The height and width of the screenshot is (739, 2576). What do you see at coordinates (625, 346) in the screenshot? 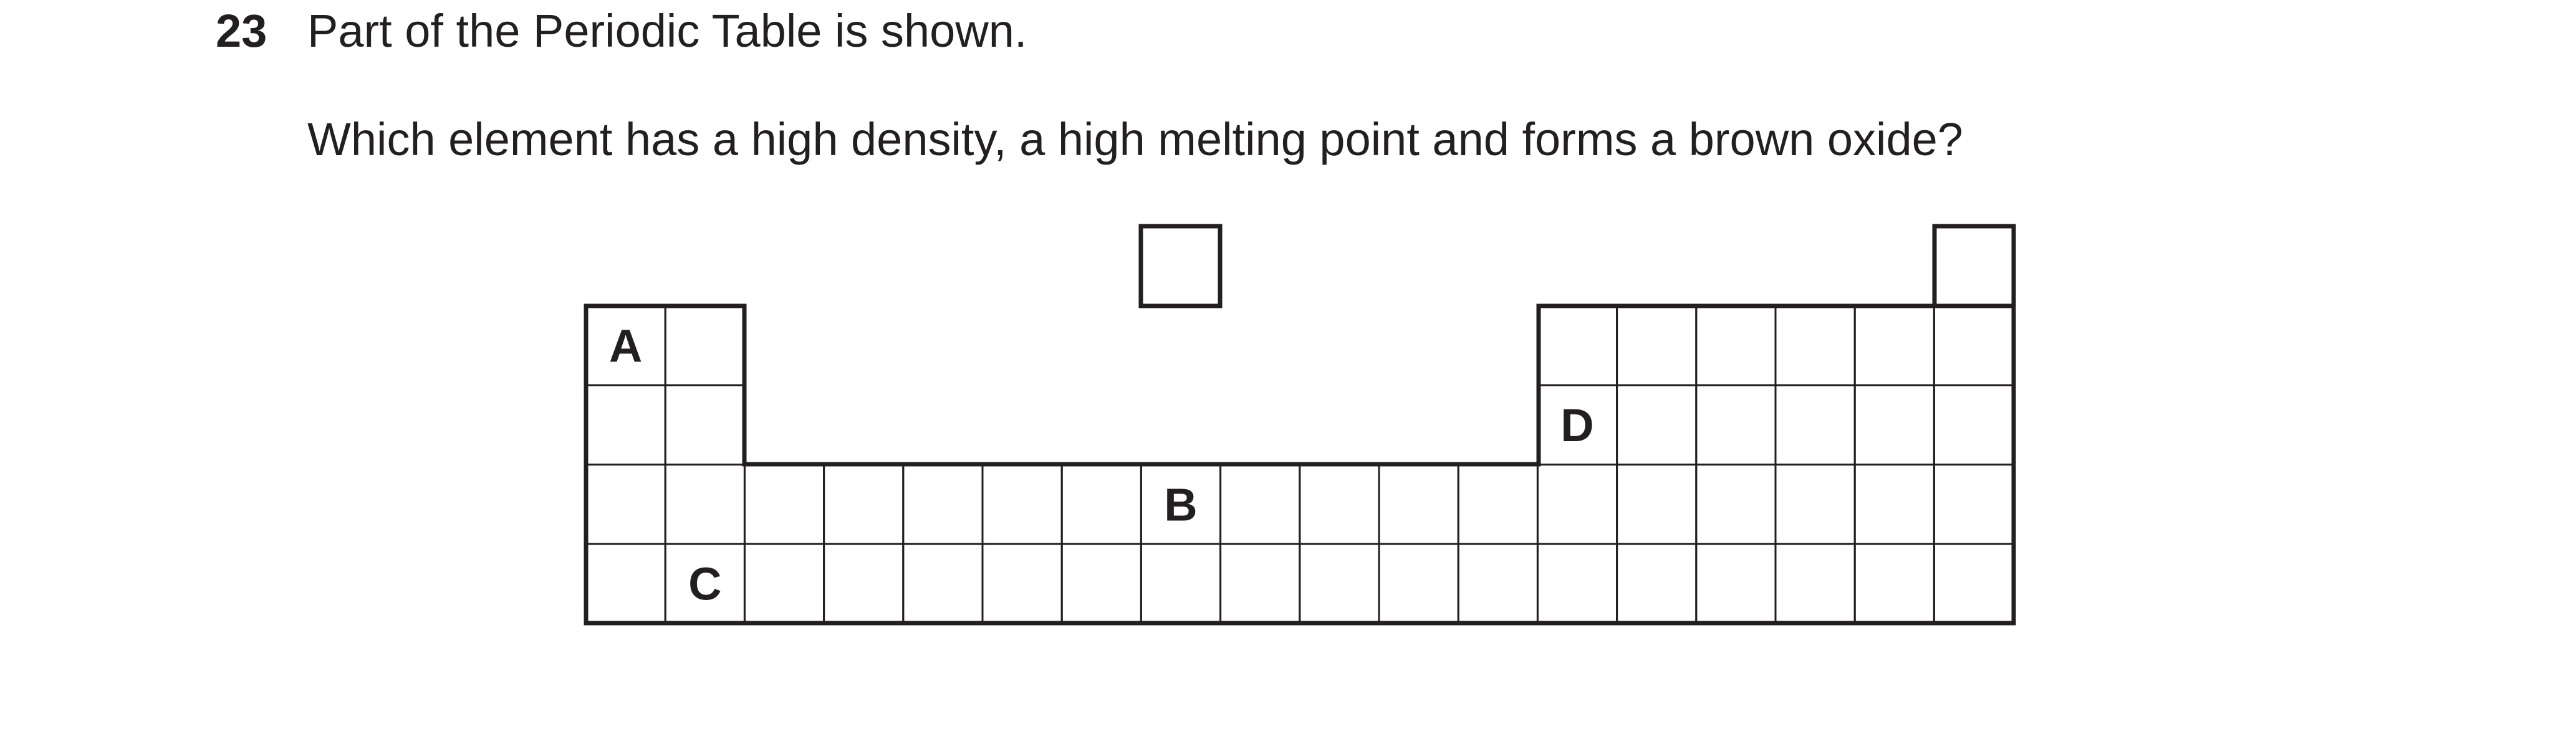
I see `element-label-a: A` at bounding box center [625, 346].